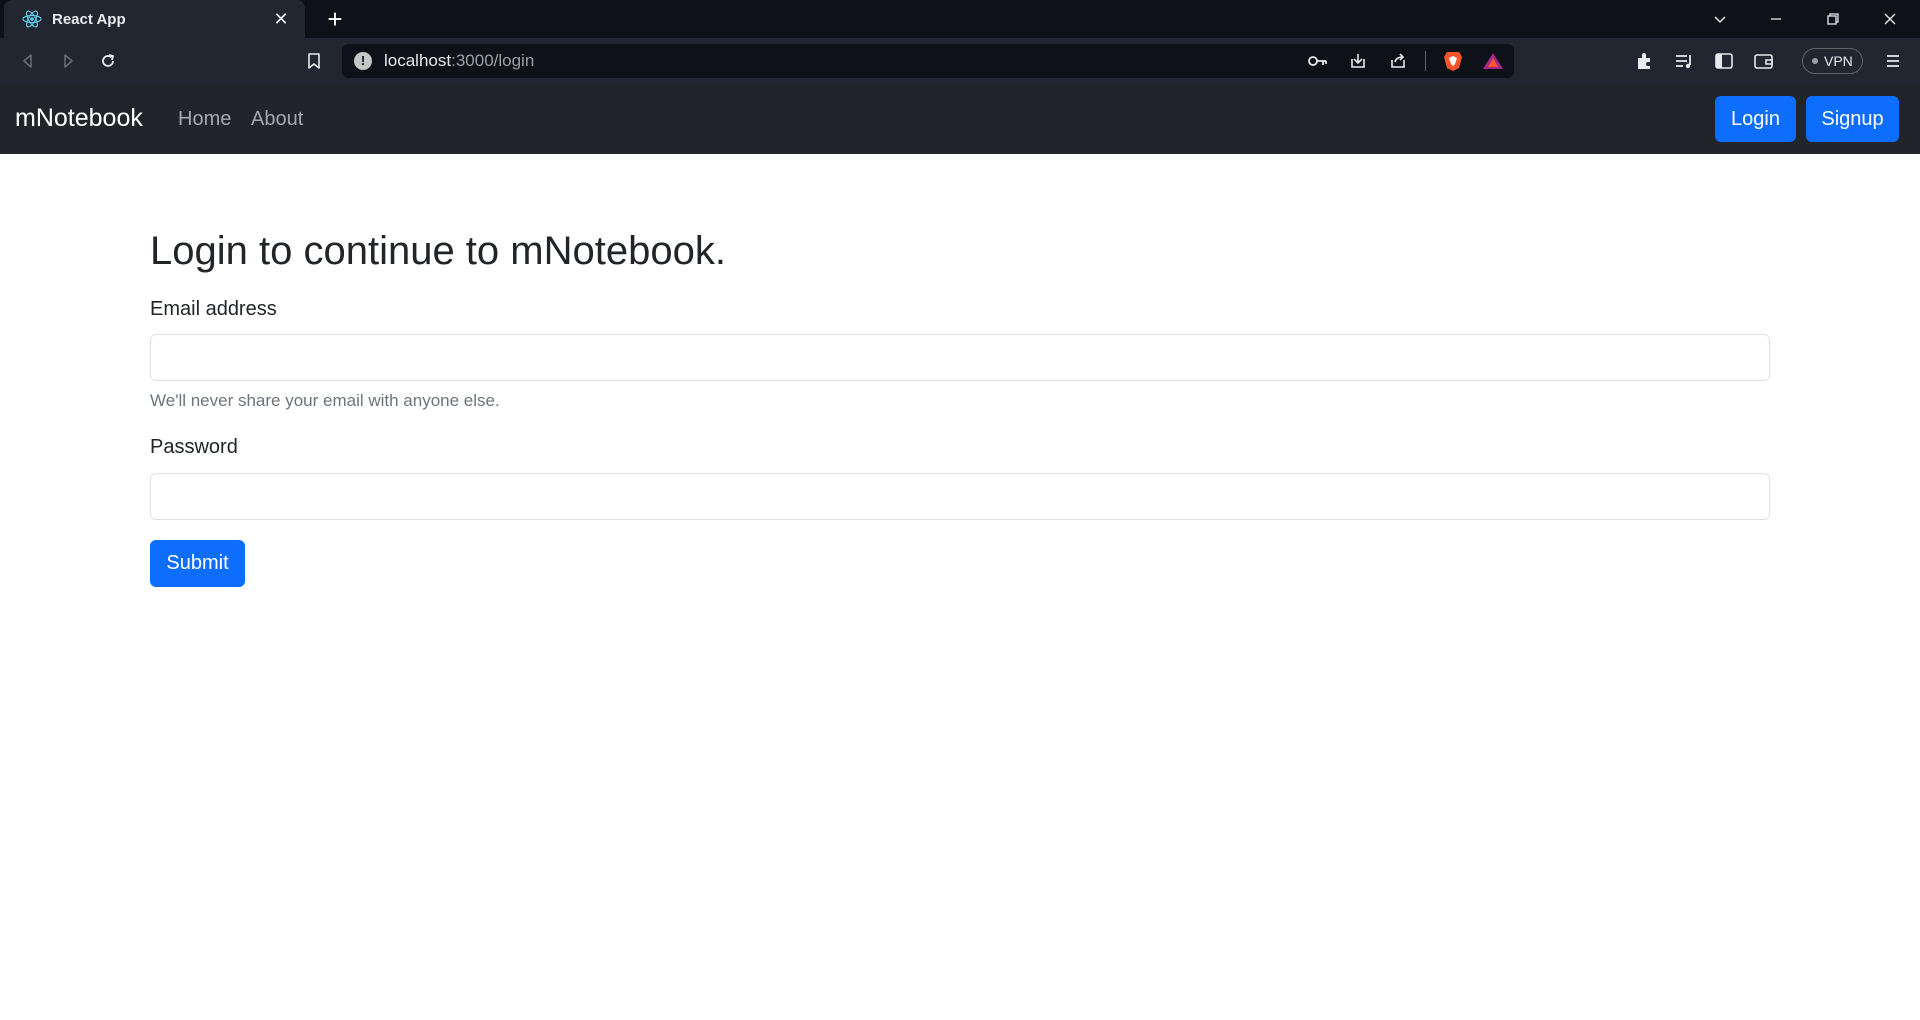 Image resolution: width=1920 pixels, height=1020 pixels. I want to click on browser-tab: React App ✕, so click(154, 19).